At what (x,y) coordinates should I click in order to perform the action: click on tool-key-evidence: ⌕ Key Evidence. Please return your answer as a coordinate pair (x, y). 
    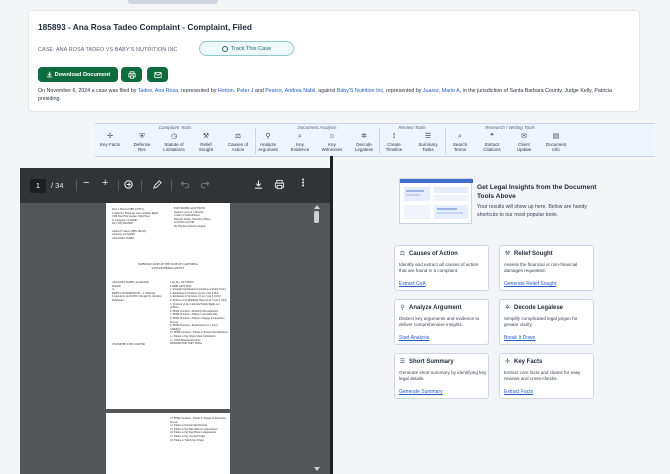
    Looking at the image, I should click on (300, 145).